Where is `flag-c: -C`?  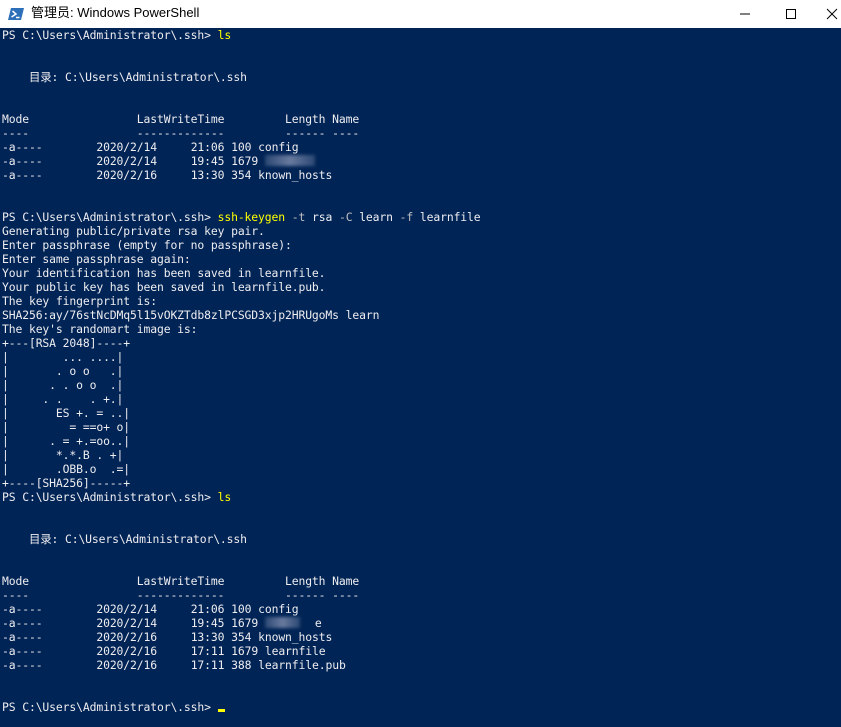
flag-c: -C is located at coordinates (345, 217).